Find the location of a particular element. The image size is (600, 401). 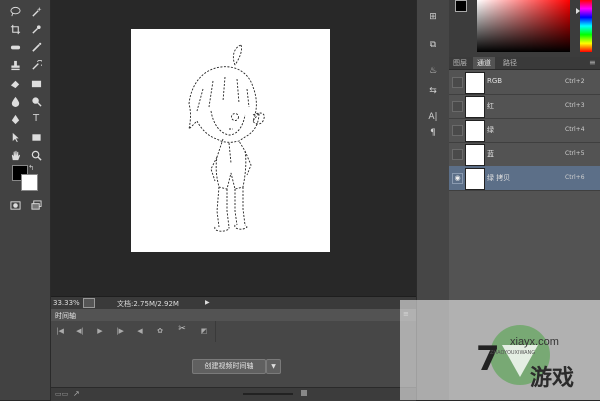

color-spectrum-field is located at coordinates (523, 26).